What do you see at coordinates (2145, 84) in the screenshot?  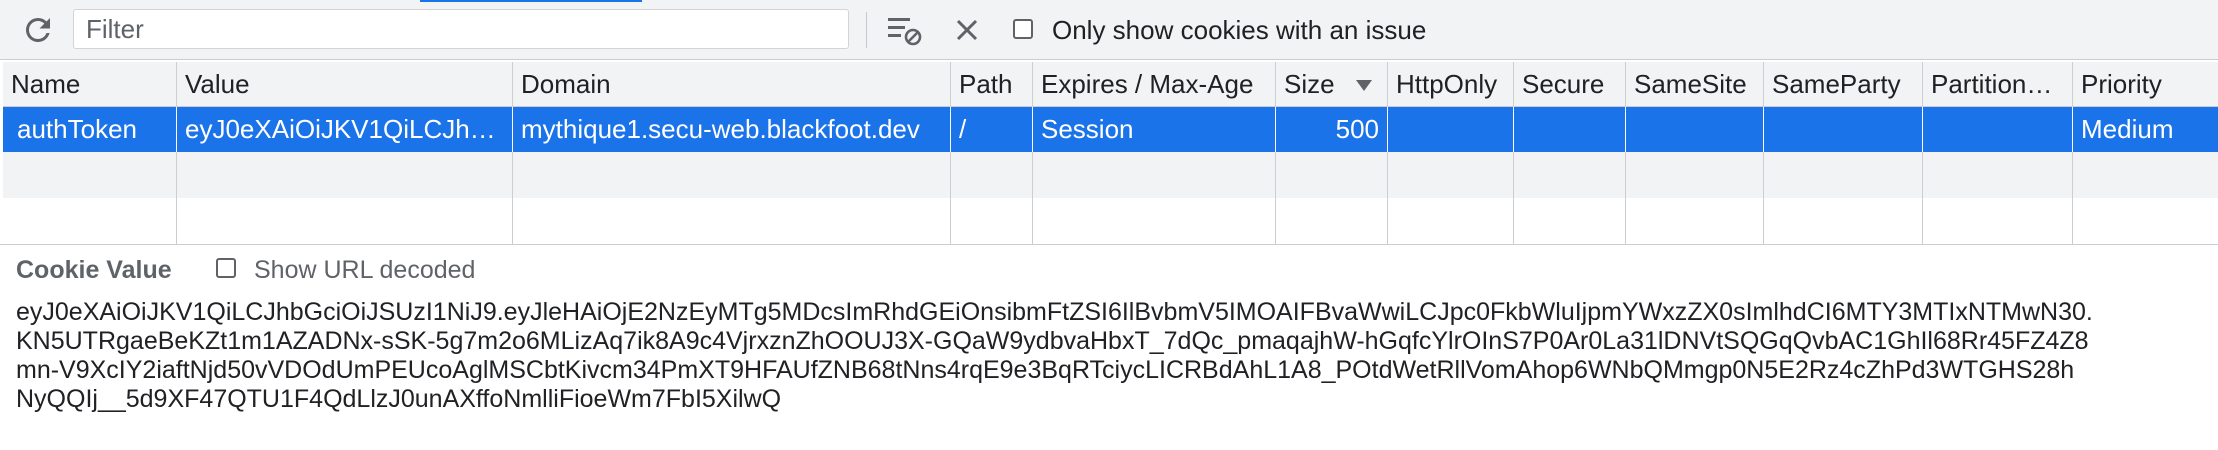 I see `column-header-priority: Priority` at bounding box center [2145, 84].